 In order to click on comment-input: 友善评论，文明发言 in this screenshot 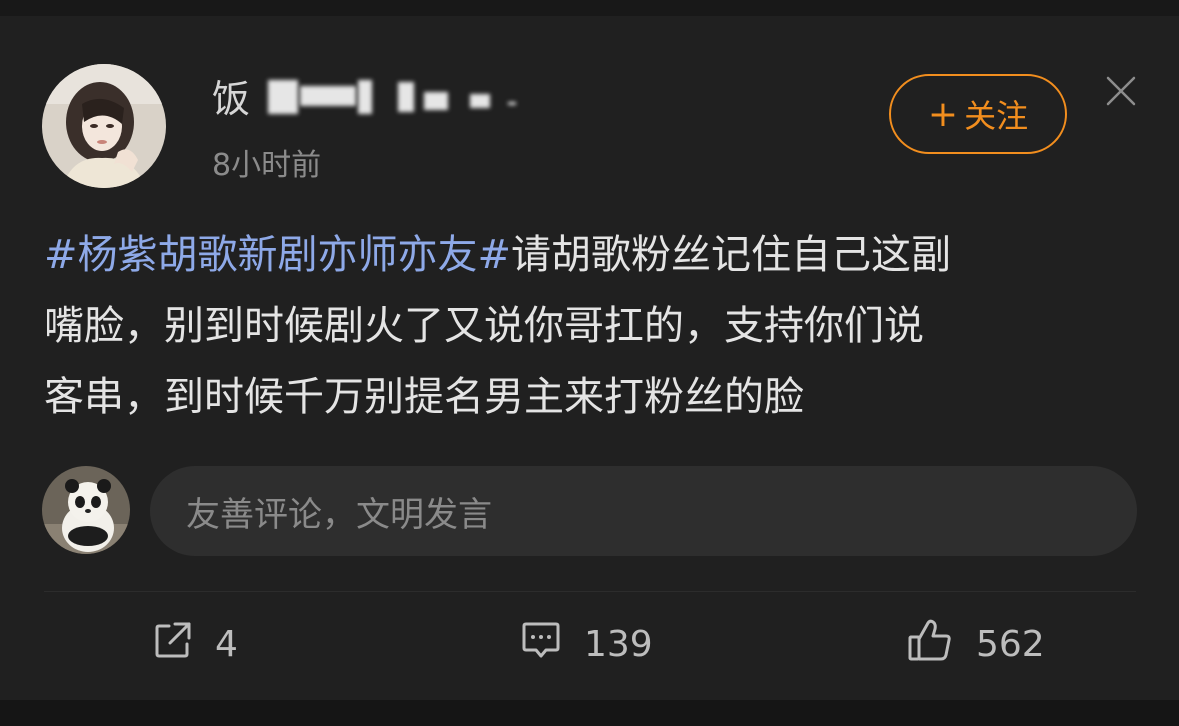, I will do `click(643, 511)`.